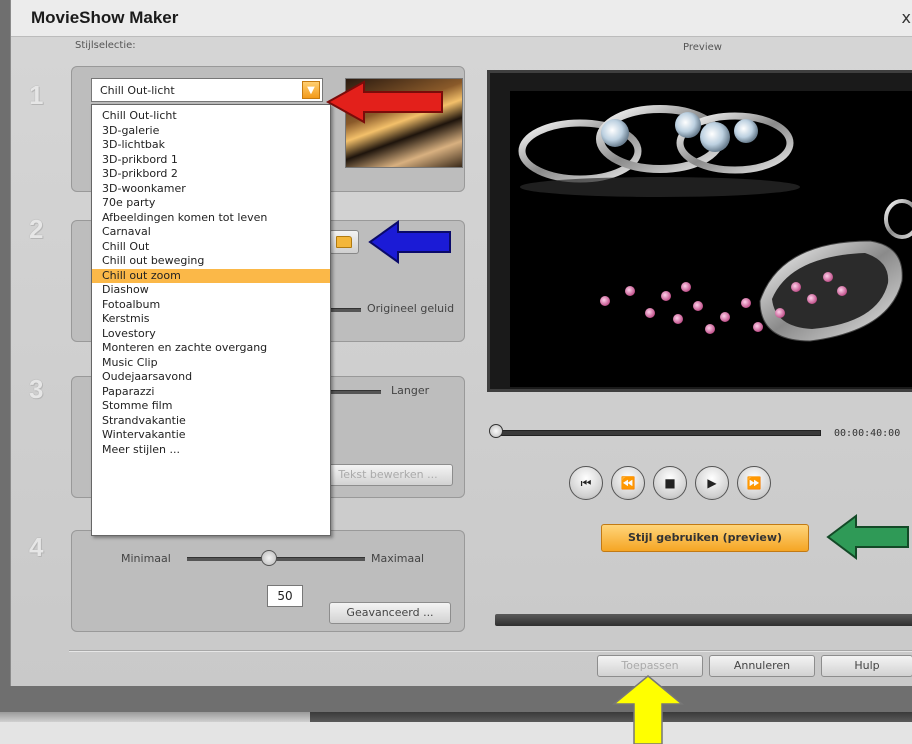 Image resolution: width=912 pixels, height=744 pixels. Describe the element at coordinates (705, 538) in the screenshot. I see `apply-style-preview-button: Stijl gebruiken (preview)` at that location.